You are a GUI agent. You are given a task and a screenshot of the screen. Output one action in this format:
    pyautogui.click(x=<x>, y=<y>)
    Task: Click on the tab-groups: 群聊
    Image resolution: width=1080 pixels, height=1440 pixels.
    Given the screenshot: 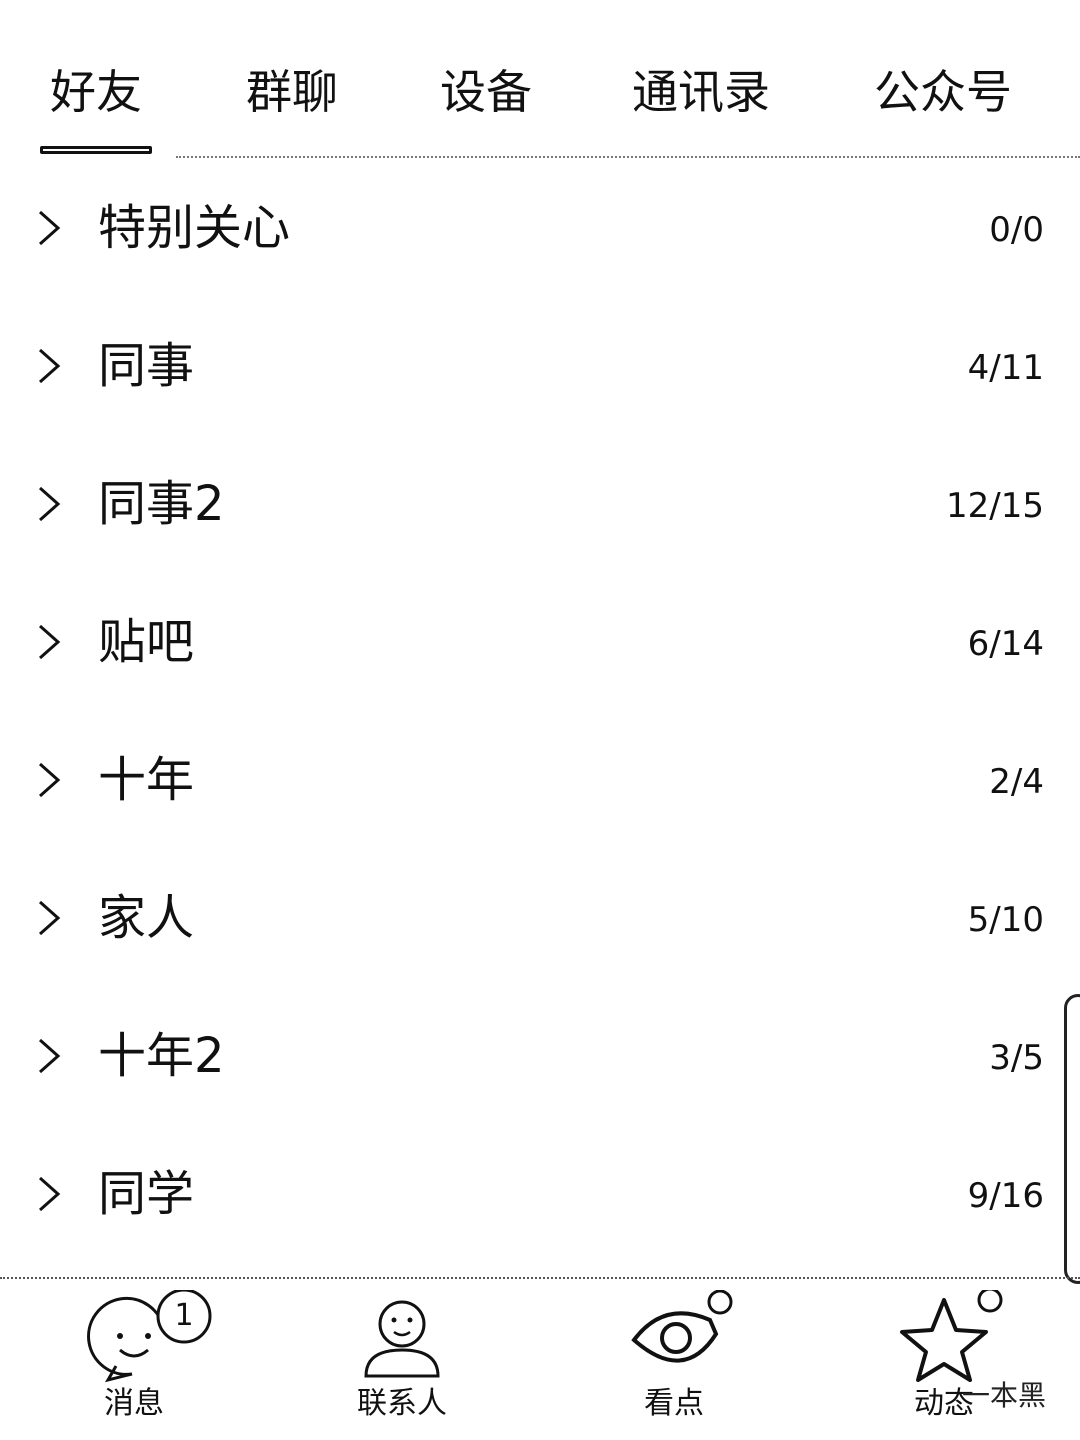 What is the action you would take?
    pyautogui.click(x=292, y=92)
    